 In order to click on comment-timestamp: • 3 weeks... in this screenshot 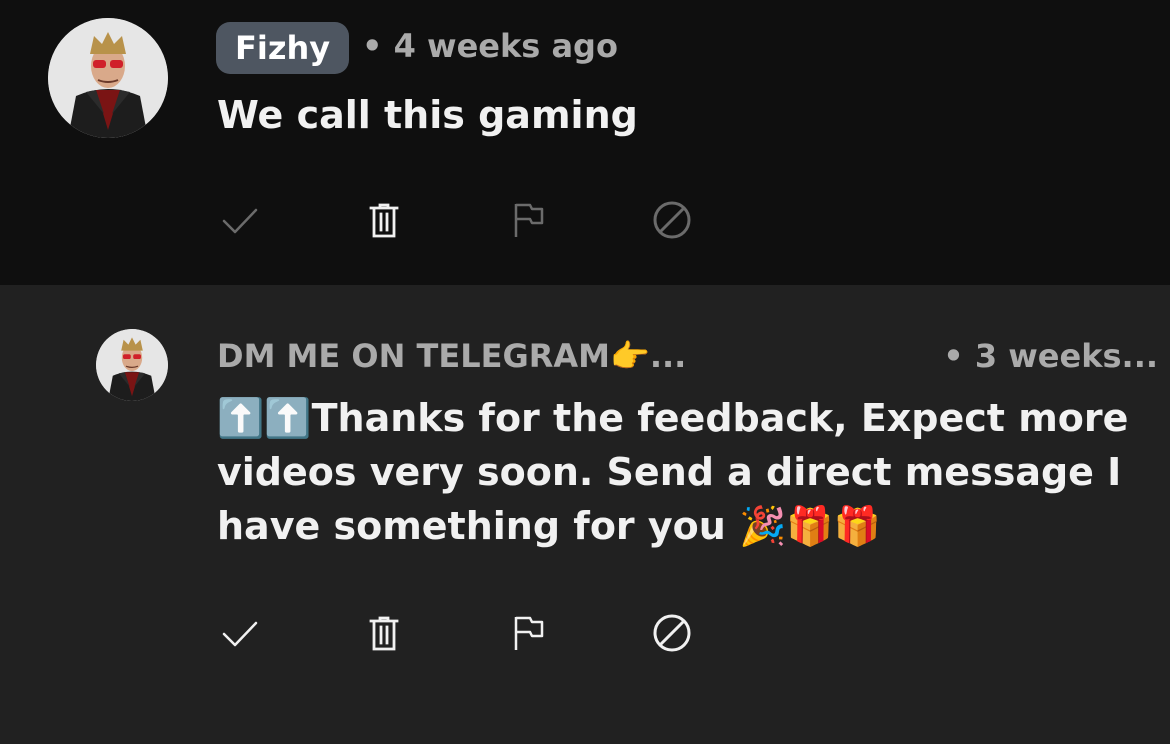, I will do `click(1050, 356)`.